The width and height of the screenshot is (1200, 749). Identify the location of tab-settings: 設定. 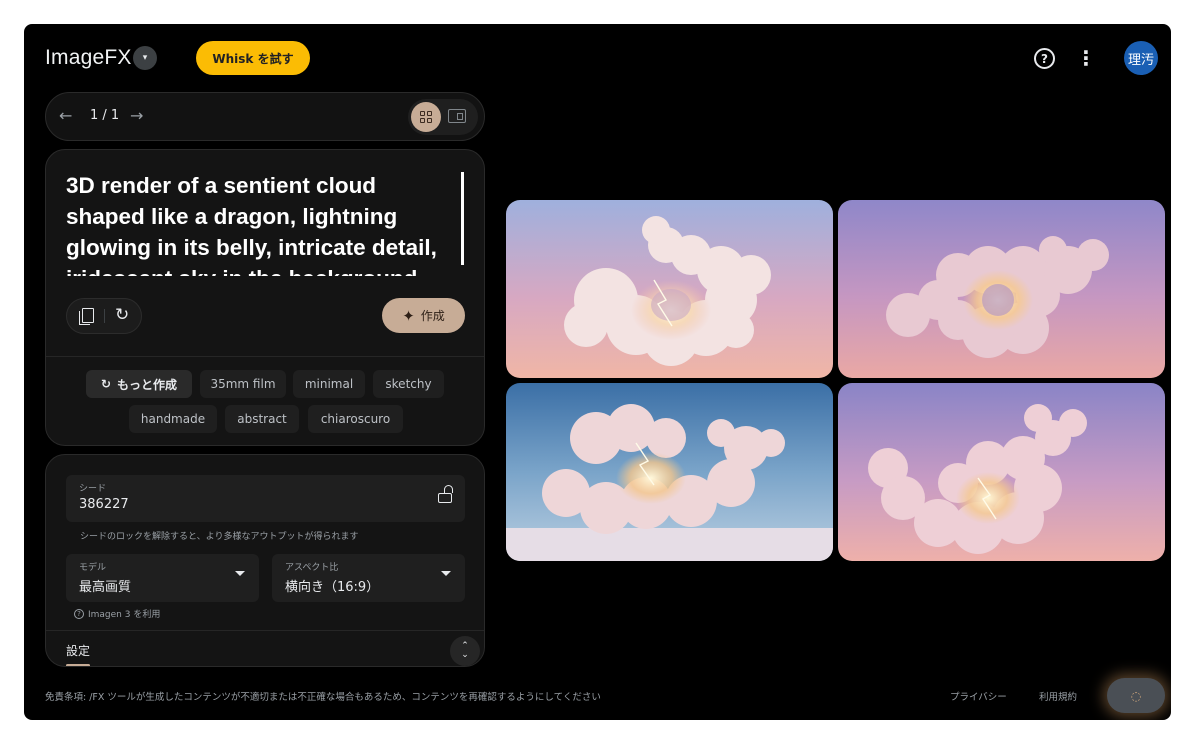
(78, 650).